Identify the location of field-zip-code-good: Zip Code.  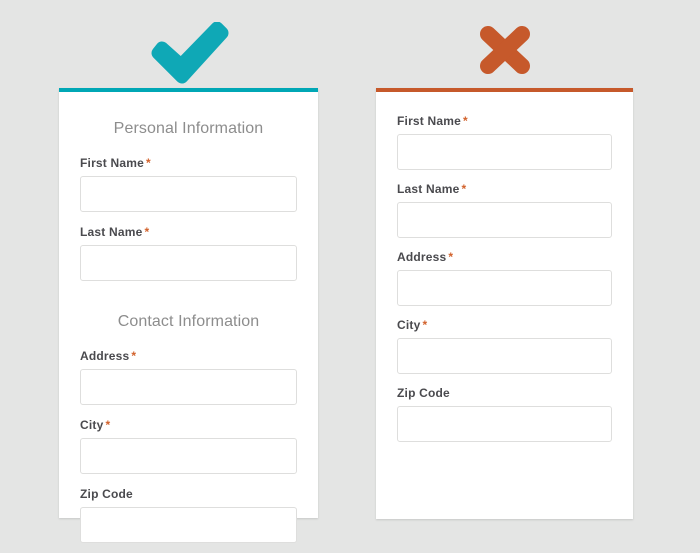
(188, 515).